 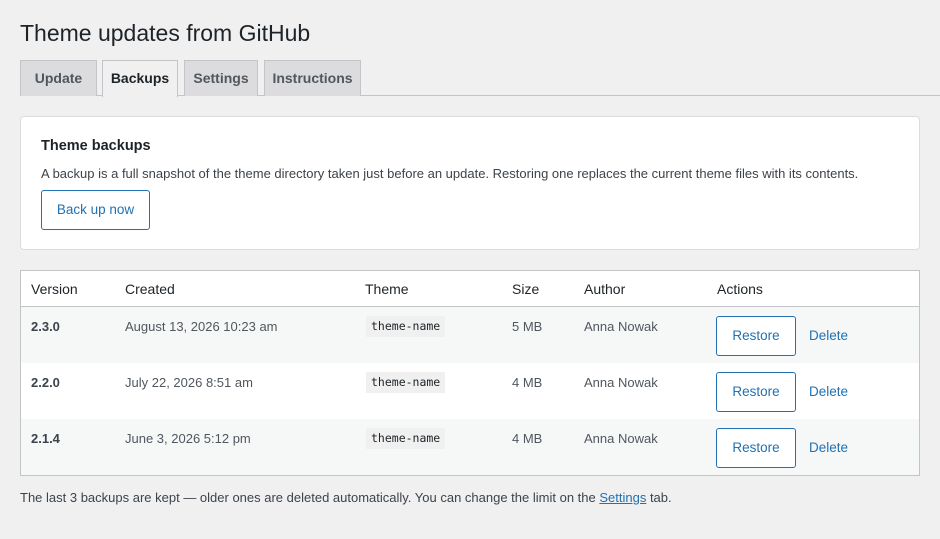 What do you see at coordinates (165, 33) in the screenshot?
I see `page-title: Theme updates from GitHub` at bounding box center [165, 33].